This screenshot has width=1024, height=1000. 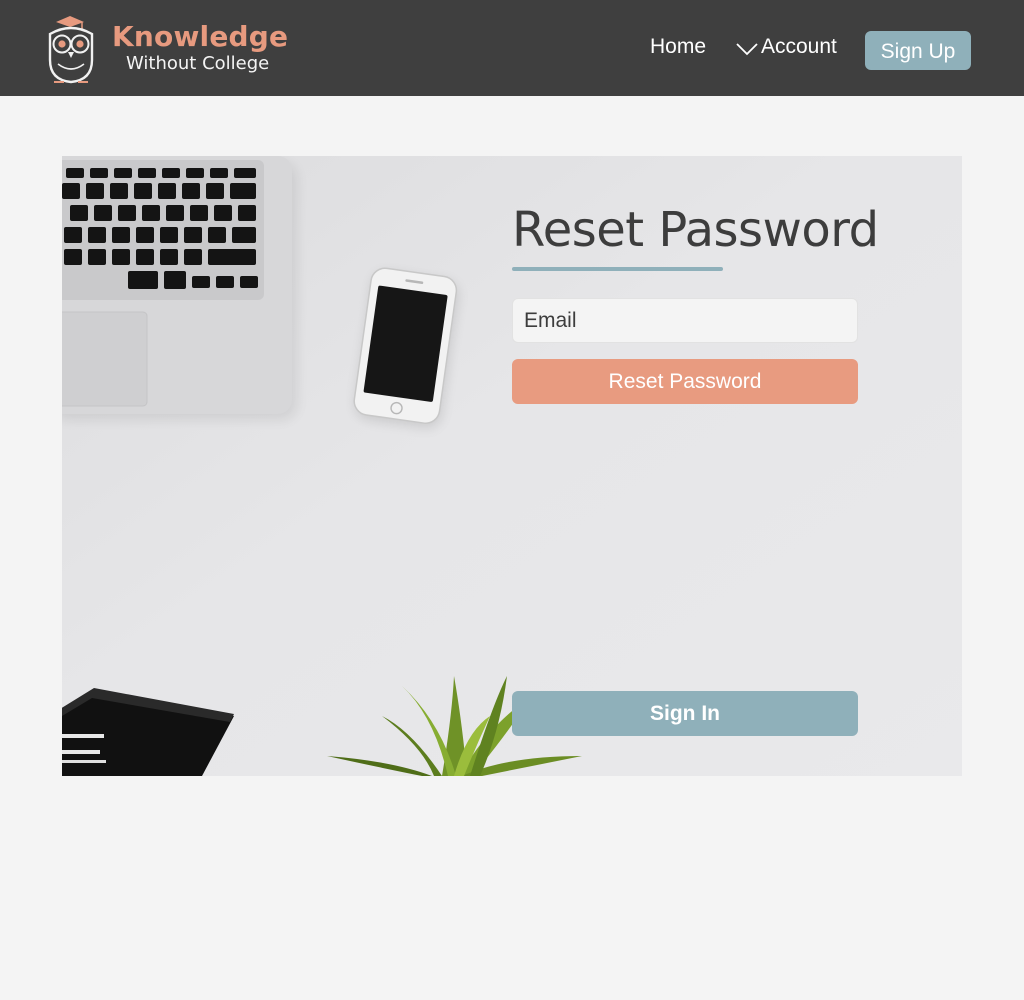 I want to click on nav-home-link: Home, so click(x=678, y=47).